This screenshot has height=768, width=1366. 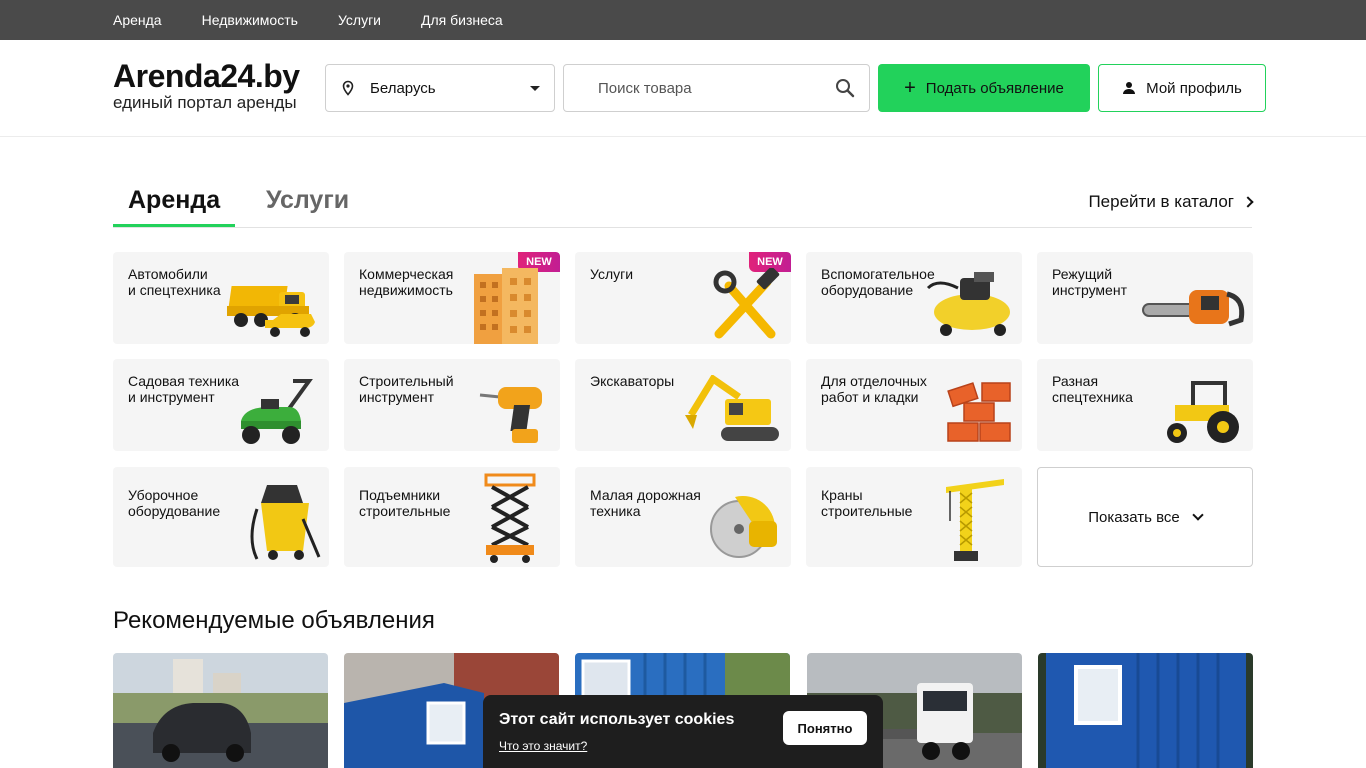 What do you see at coordinates (405, 503) in the screenshot?
I see `category-label: Подъемники строительные` at bounding box center [405, 503].